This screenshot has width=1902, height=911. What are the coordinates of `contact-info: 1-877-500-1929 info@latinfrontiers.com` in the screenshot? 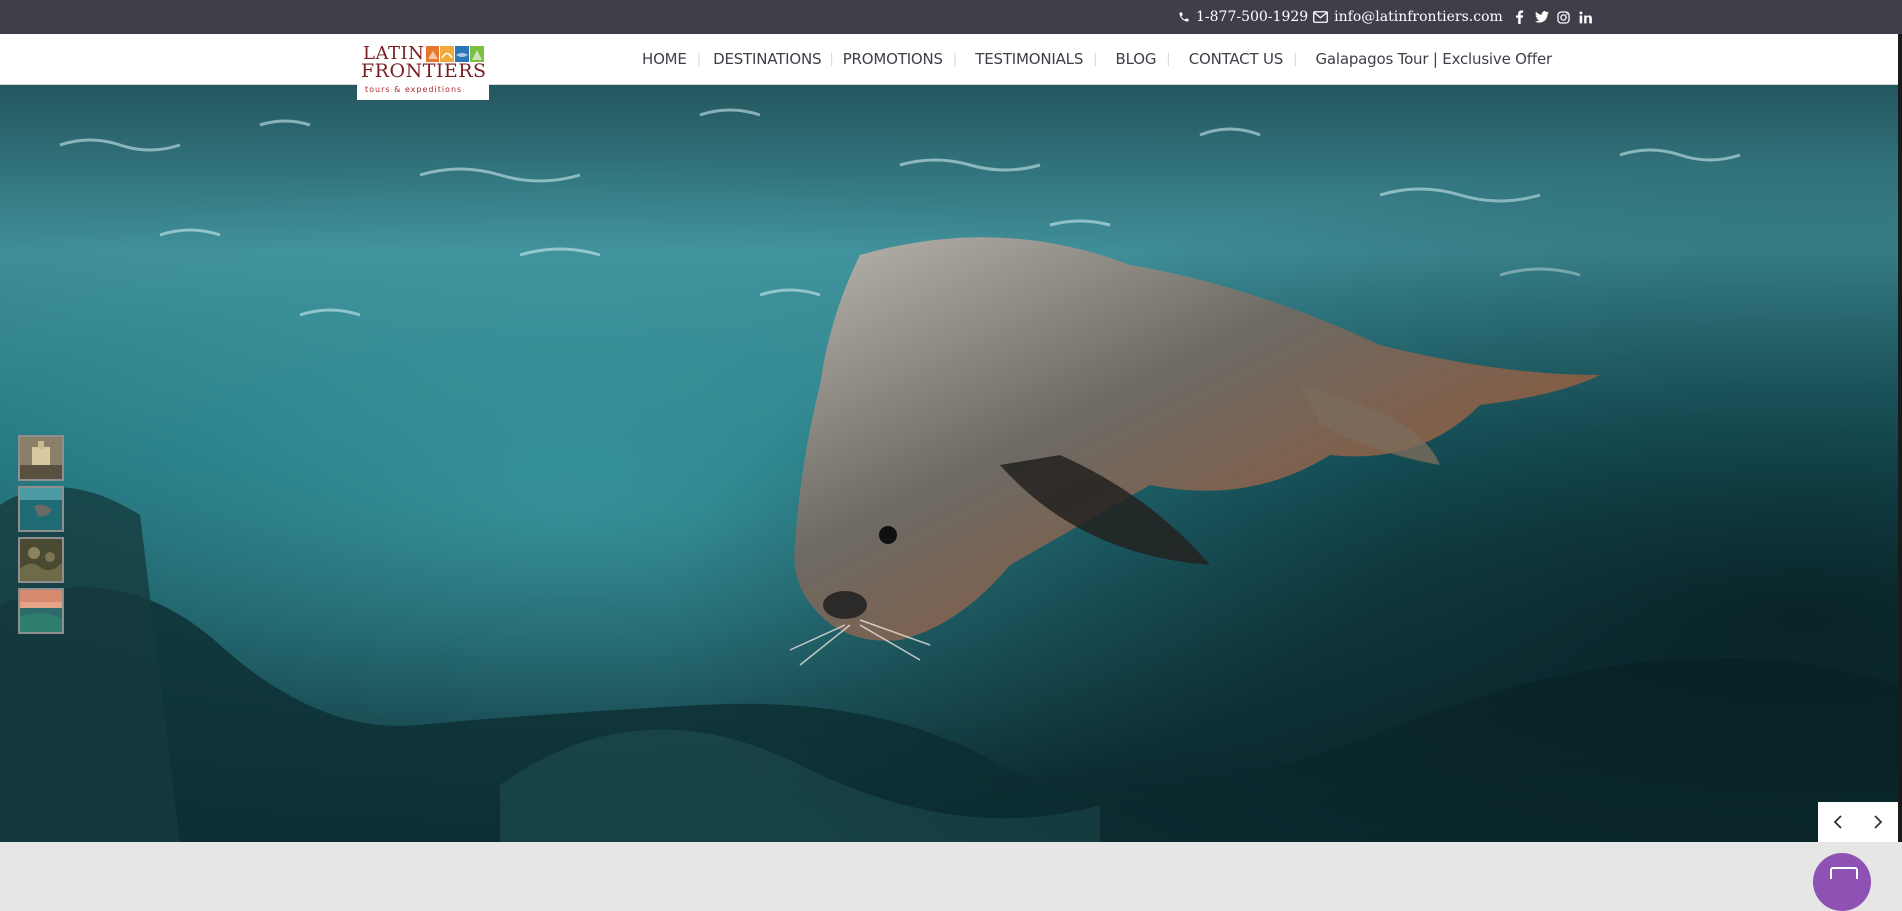 It's located at (1385, 17).